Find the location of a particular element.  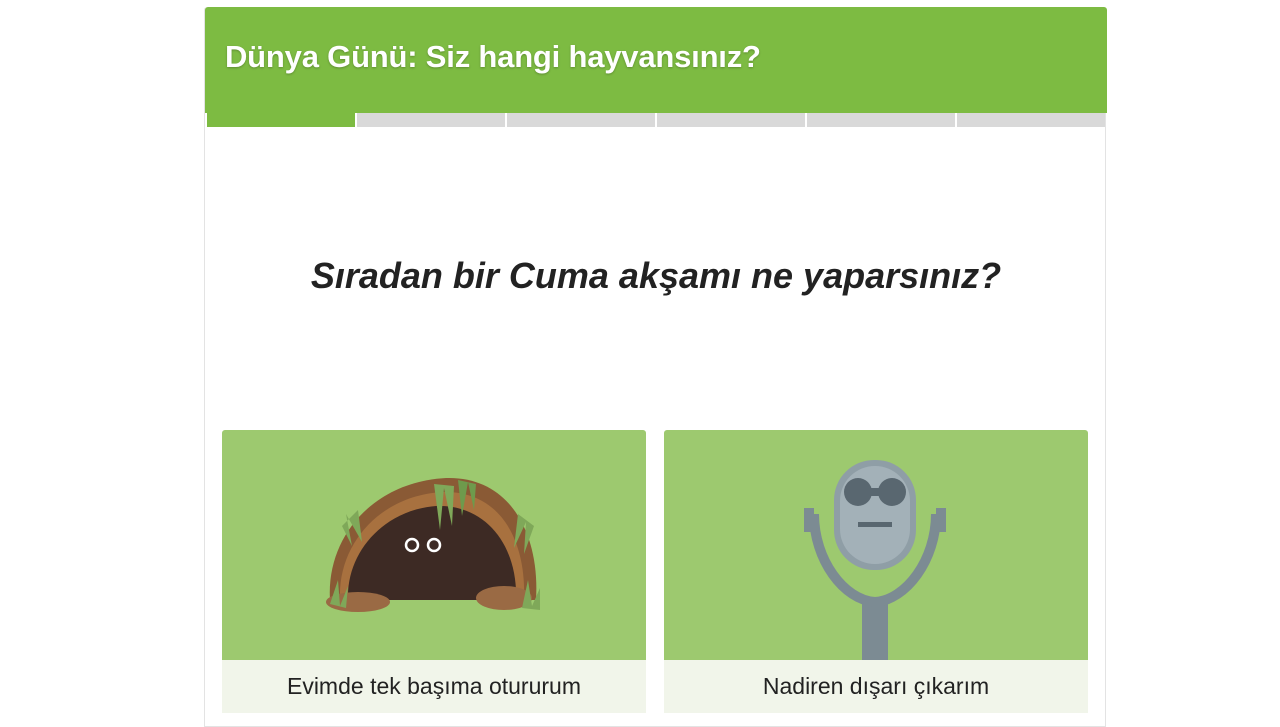

burrow-with-eyes-icon is located at coordinates (433, 544).